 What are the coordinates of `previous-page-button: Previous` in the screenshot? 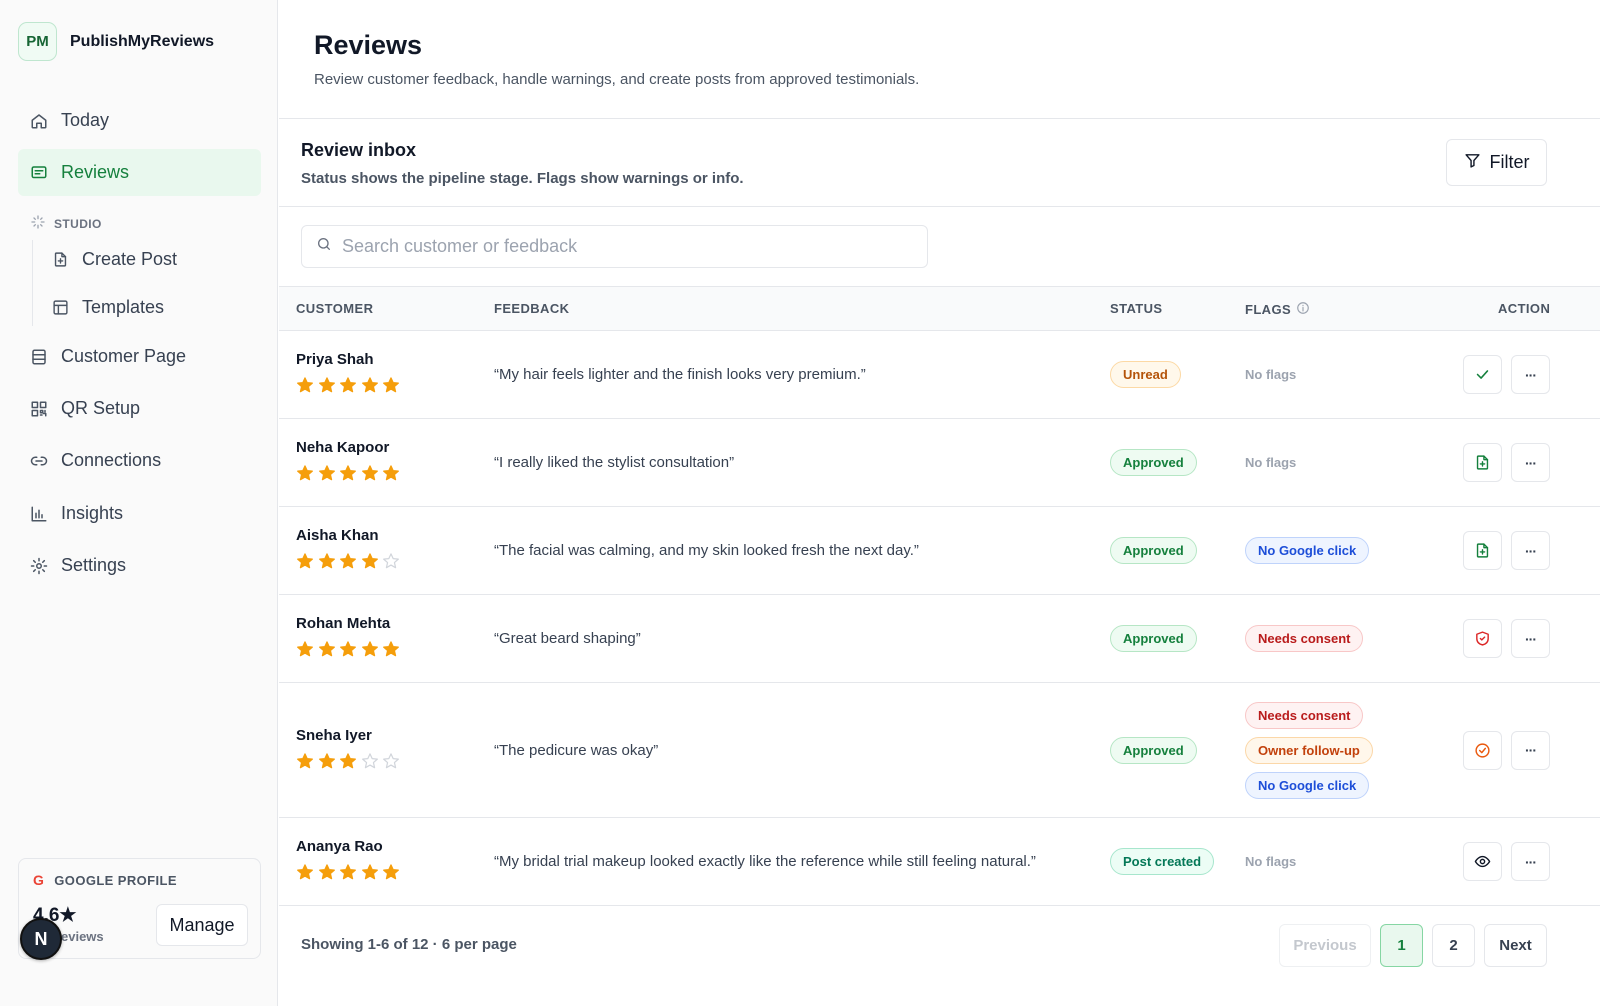 It's located at (1325, 945).